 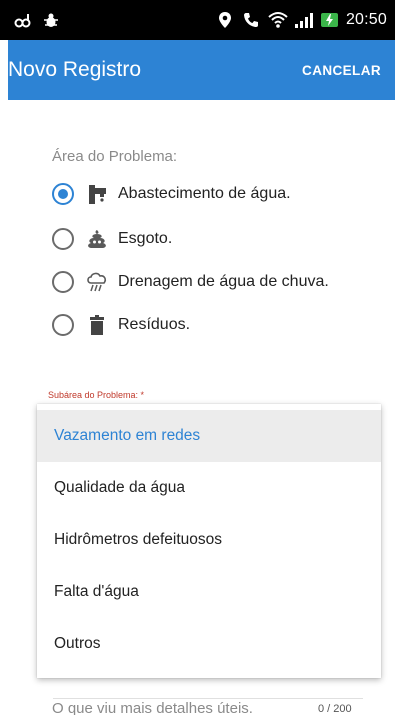 What do you see at coordinates (335, 709) in the screenshot?
I see `character-counter: 0 / 200` at bounding box center [335, 709].